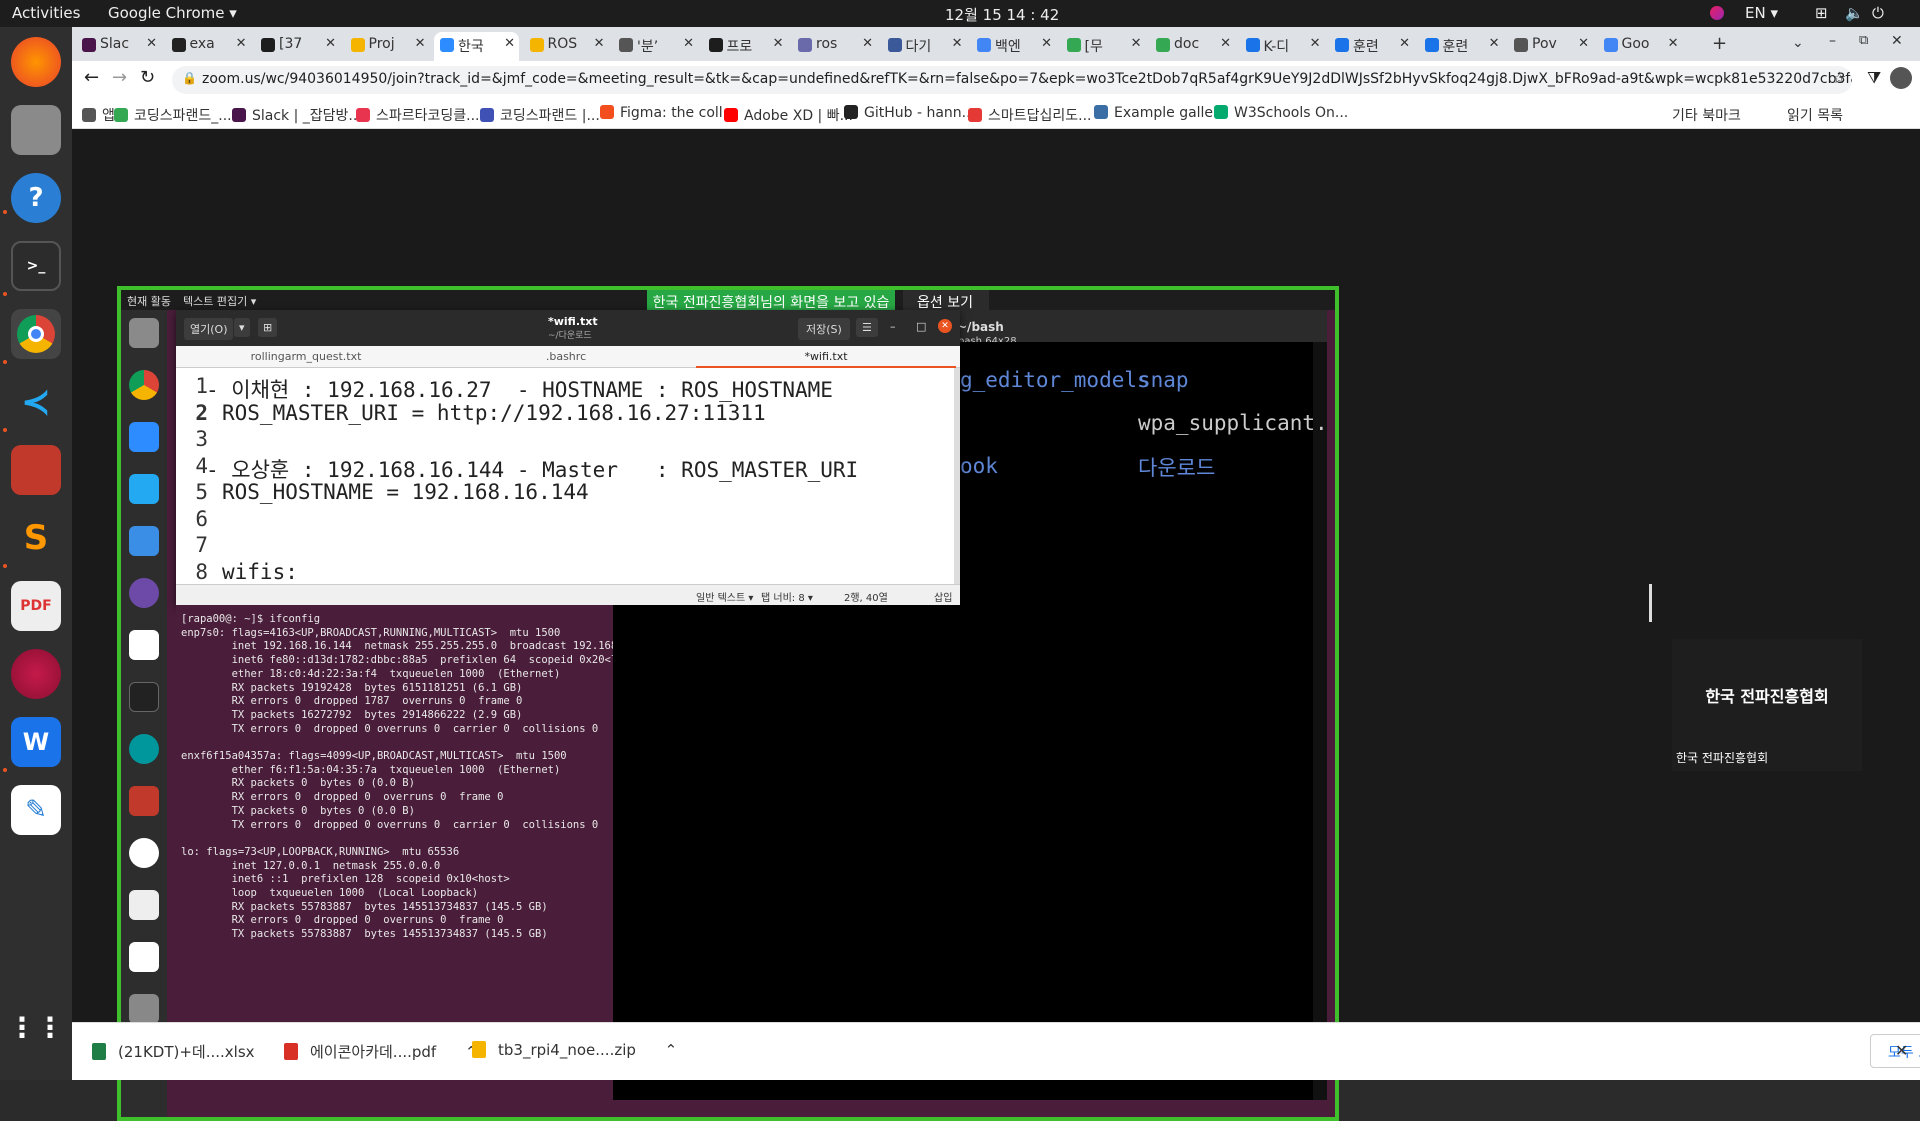  Describe the element at coordinates (566, 356) in the screenshot. I see `editor-tab: .bashrc` at that location.